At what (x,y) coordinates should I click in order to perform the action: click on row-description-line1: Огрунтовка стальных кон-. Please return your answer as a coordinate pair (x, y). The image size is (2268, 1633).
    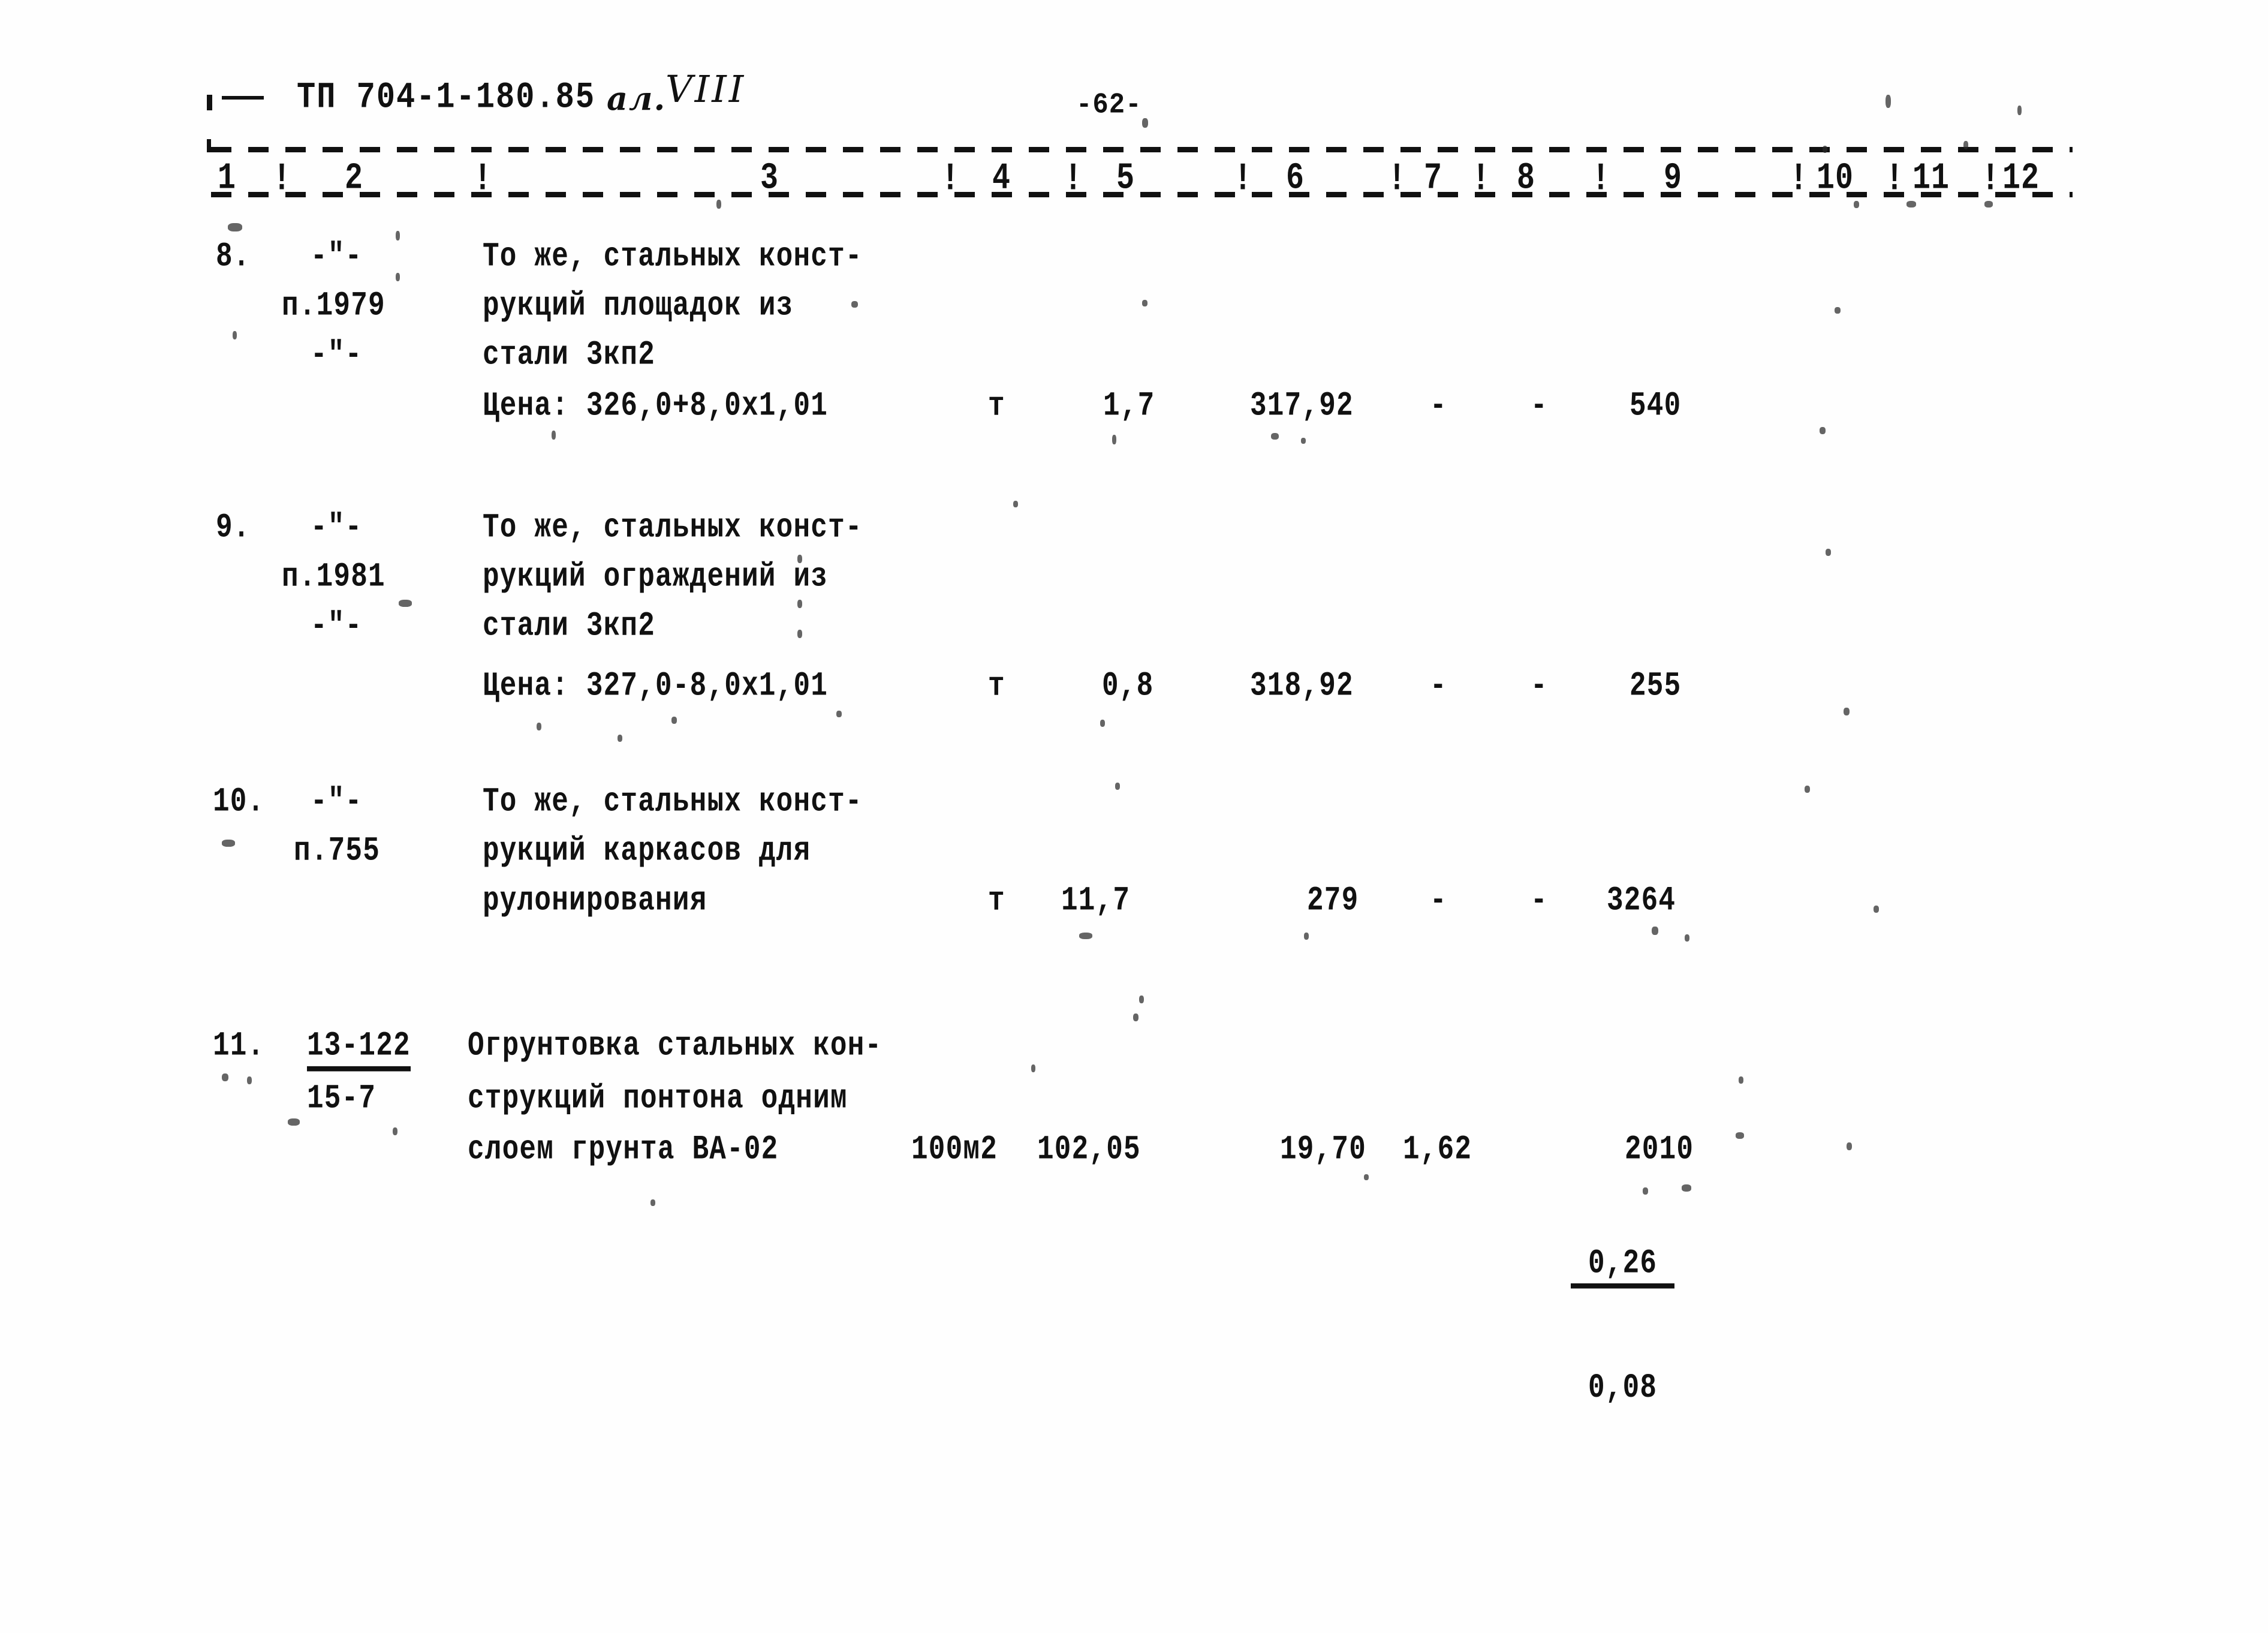
    Looking at the image, I should click on (675, 1046).